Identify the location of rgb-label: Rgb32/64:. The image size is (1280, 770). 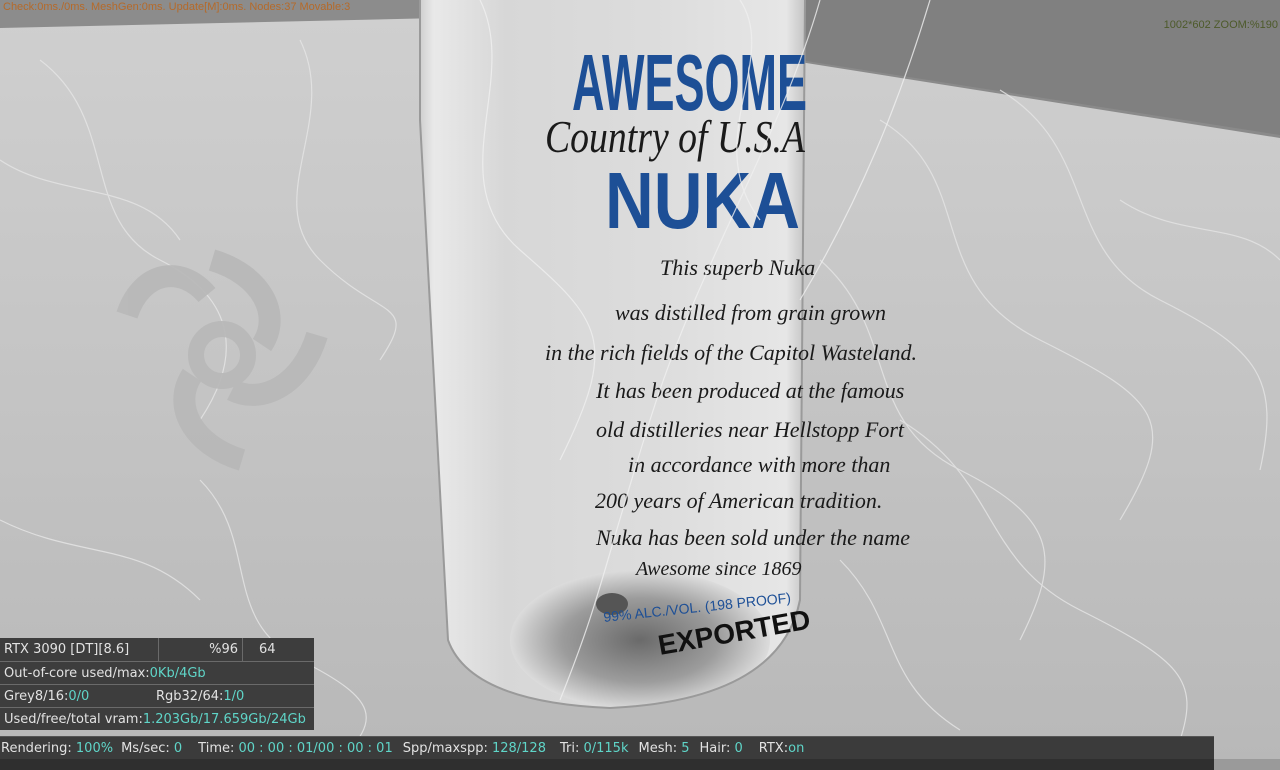
(190, 696).